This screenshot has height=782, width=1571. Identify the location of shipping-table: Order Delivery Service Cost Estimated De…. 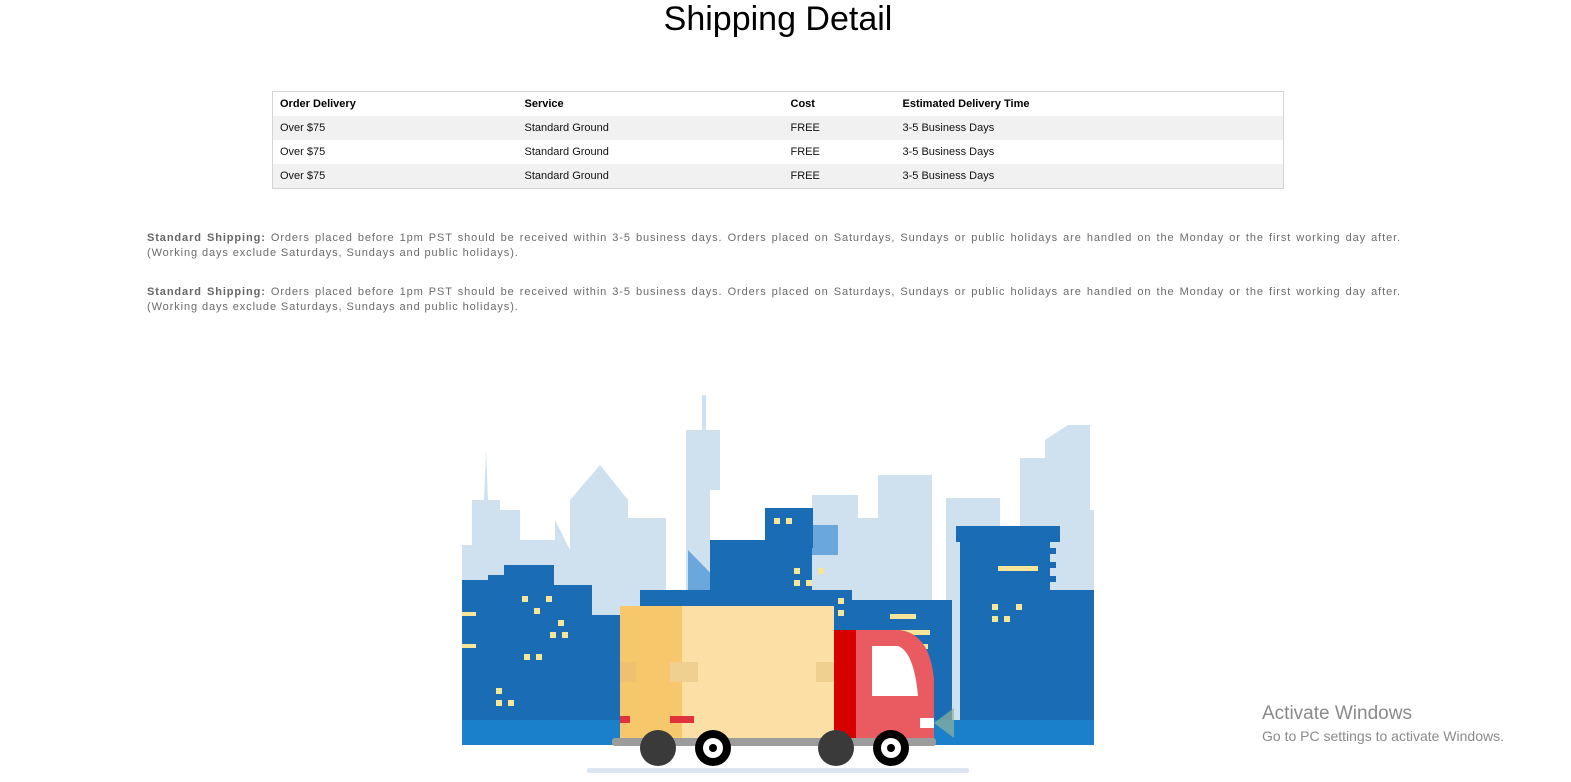
(778, 140).